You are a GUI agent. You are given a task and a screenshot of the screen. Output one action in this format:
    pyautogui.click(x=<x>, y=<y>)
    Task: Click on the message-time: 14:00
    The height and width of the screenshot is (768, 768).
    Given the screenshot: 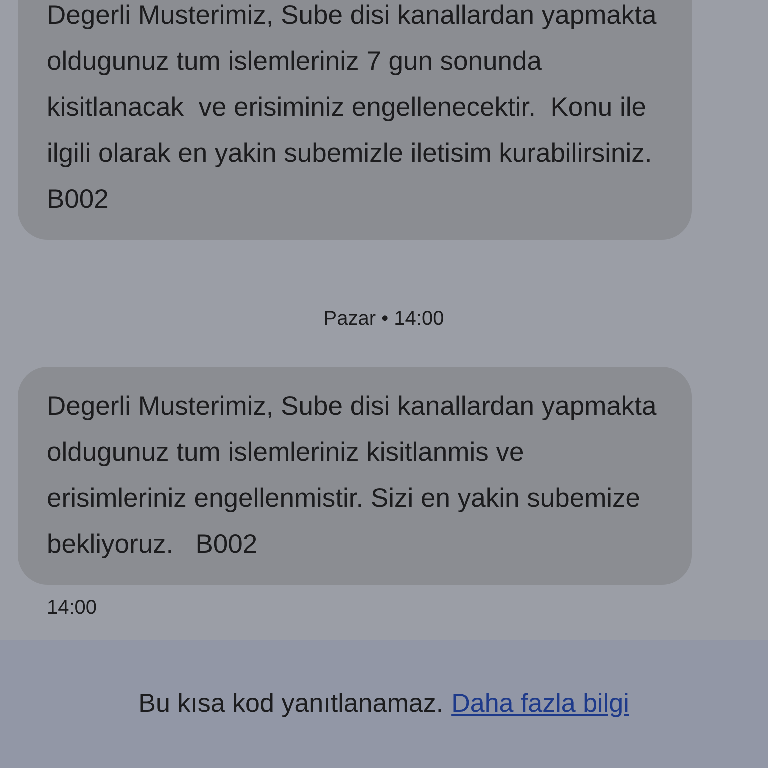 What is the action you would take?
    pyautogui.click(x=72, y=608)
    